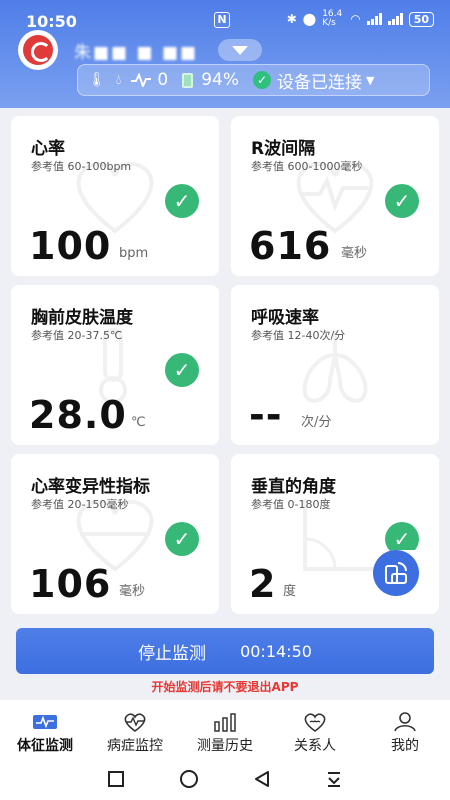 The width and height of the screenshot is (450, 800). Describe the element at coordinates (315, 722) in the screenshot. I see `contacts-heart-icon` at that location.